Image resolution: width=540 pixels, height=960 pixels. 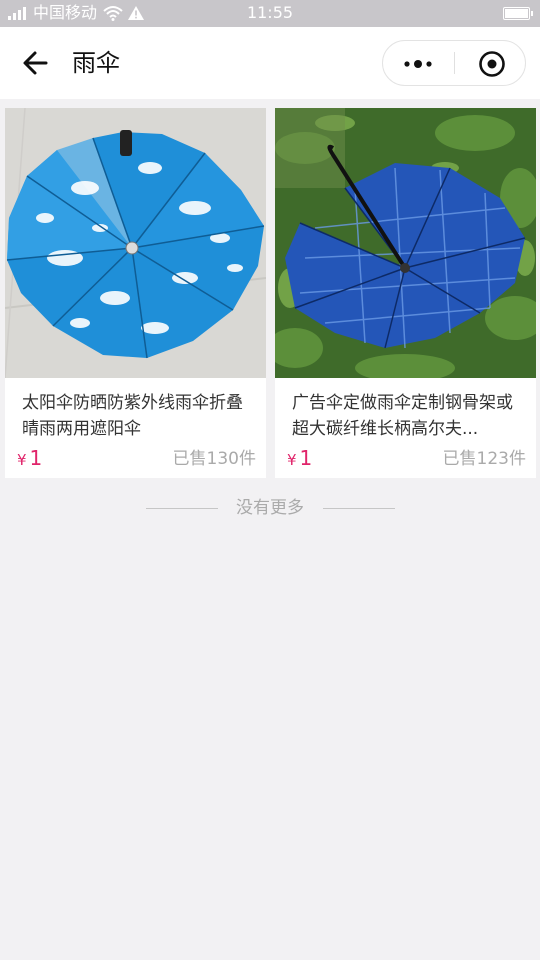 I want to click on capsule-menu, so click(x=454, y=63).